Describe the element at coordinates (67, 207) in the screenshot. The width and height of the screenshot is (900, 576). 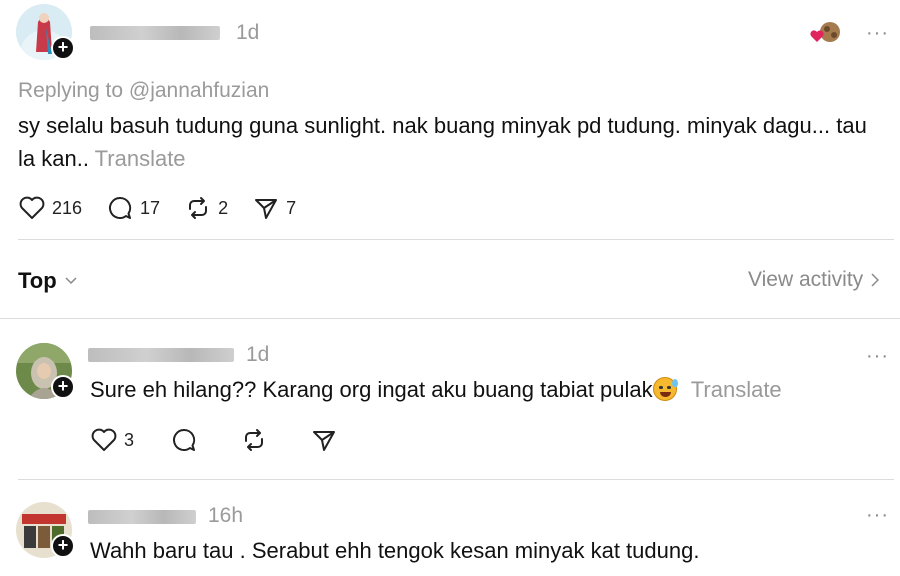
I see `like-count: 216` at that location.